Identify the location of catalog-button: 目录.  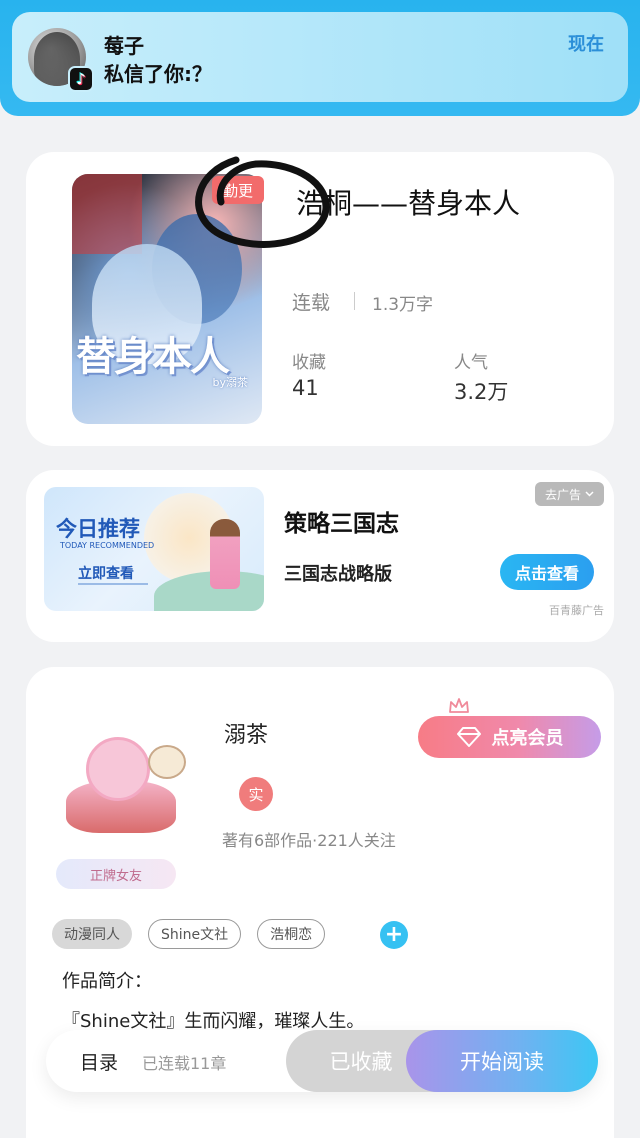
(99, 1061).